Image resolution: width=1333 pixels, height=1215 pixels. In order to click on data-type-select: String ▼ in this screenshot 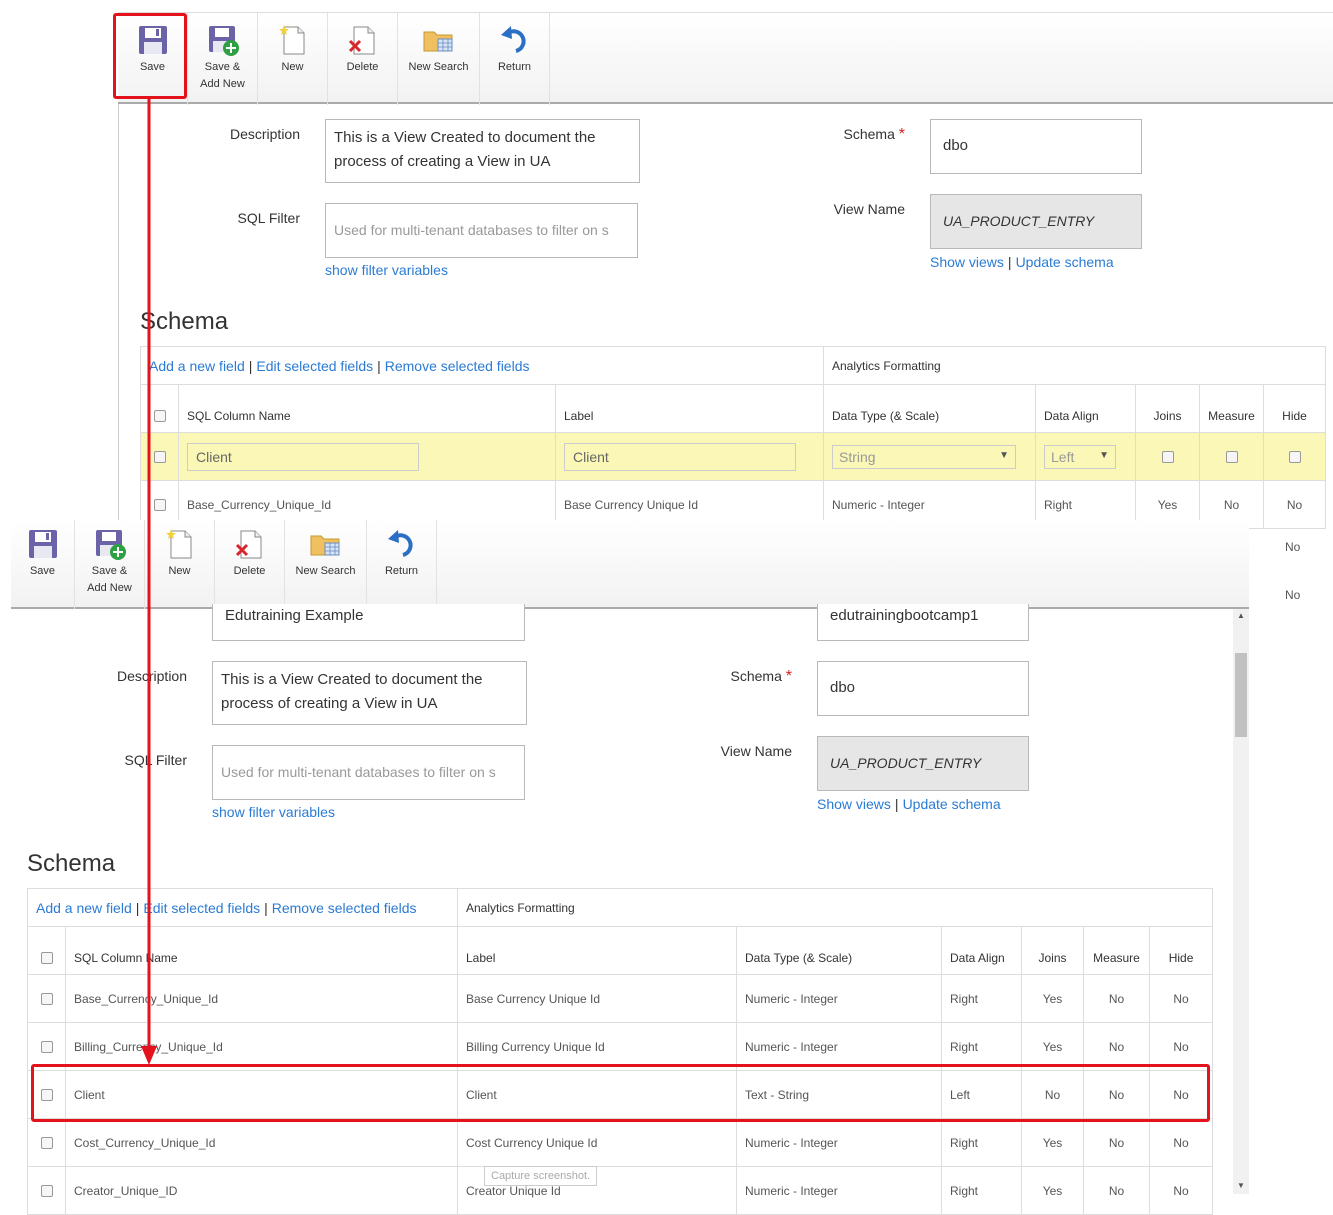, I will do `click(924, 456)`.